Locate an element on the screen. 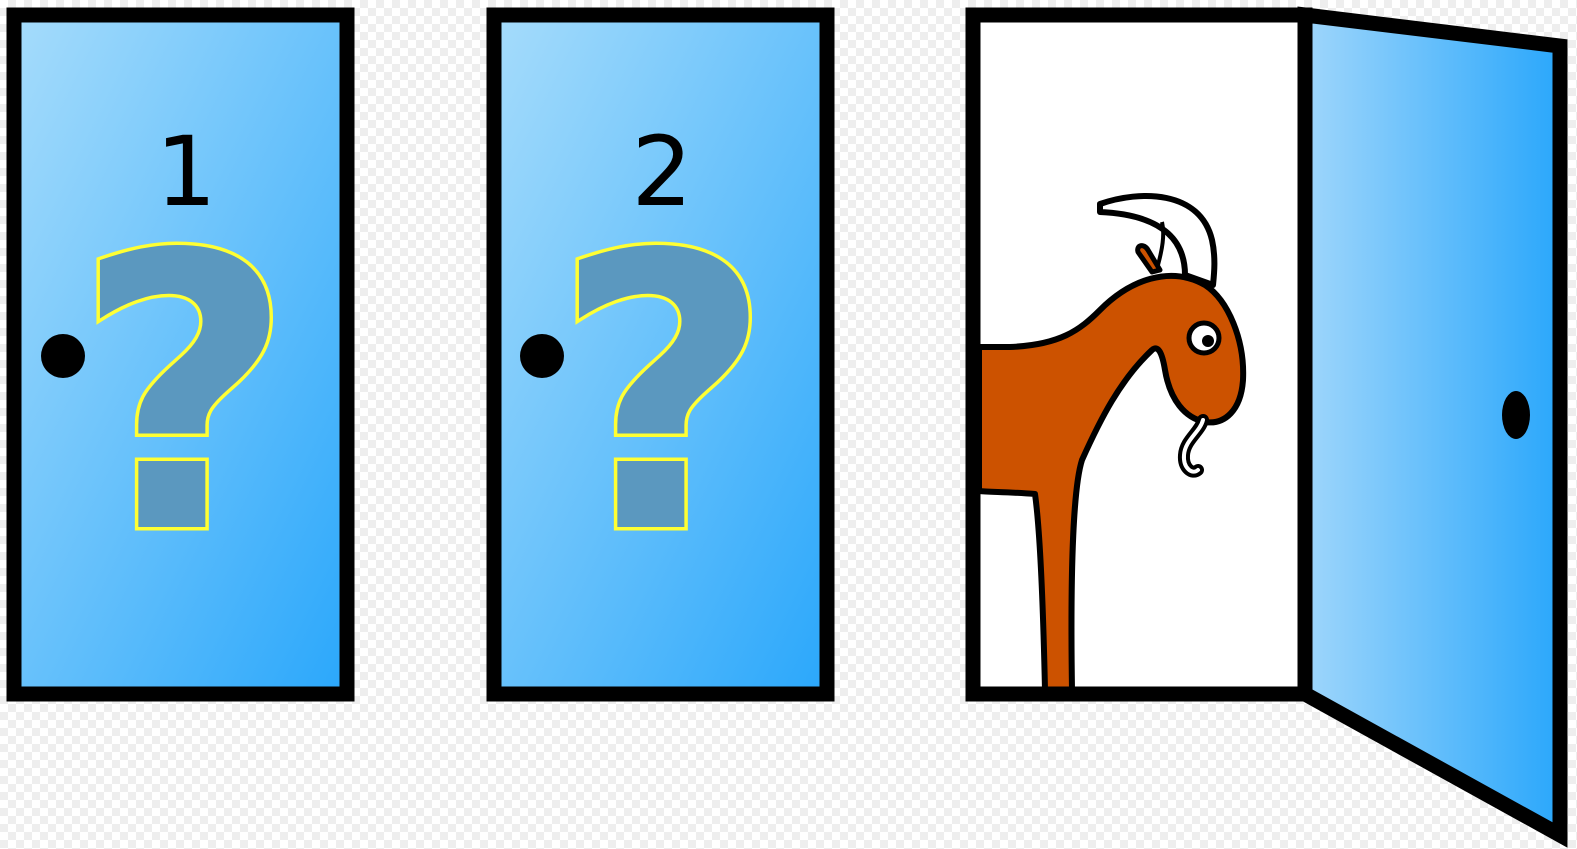  door-3-knob is located at coordinates (1516, 415).